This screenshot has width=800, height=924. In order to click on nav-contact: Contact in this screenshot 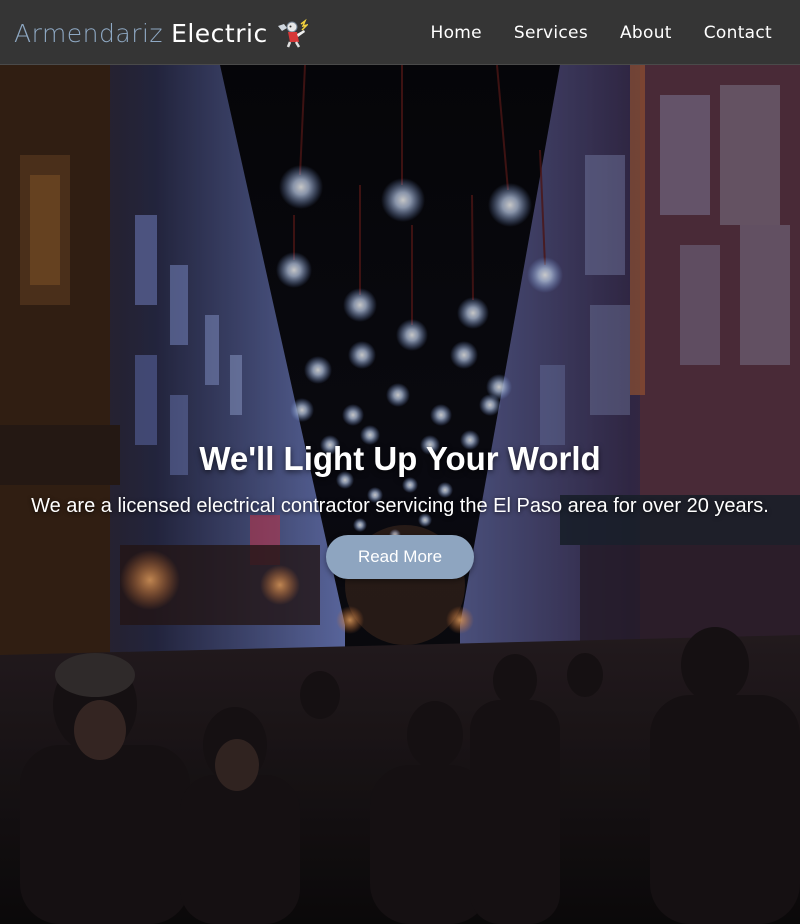, I will do `click(738, 33)`.